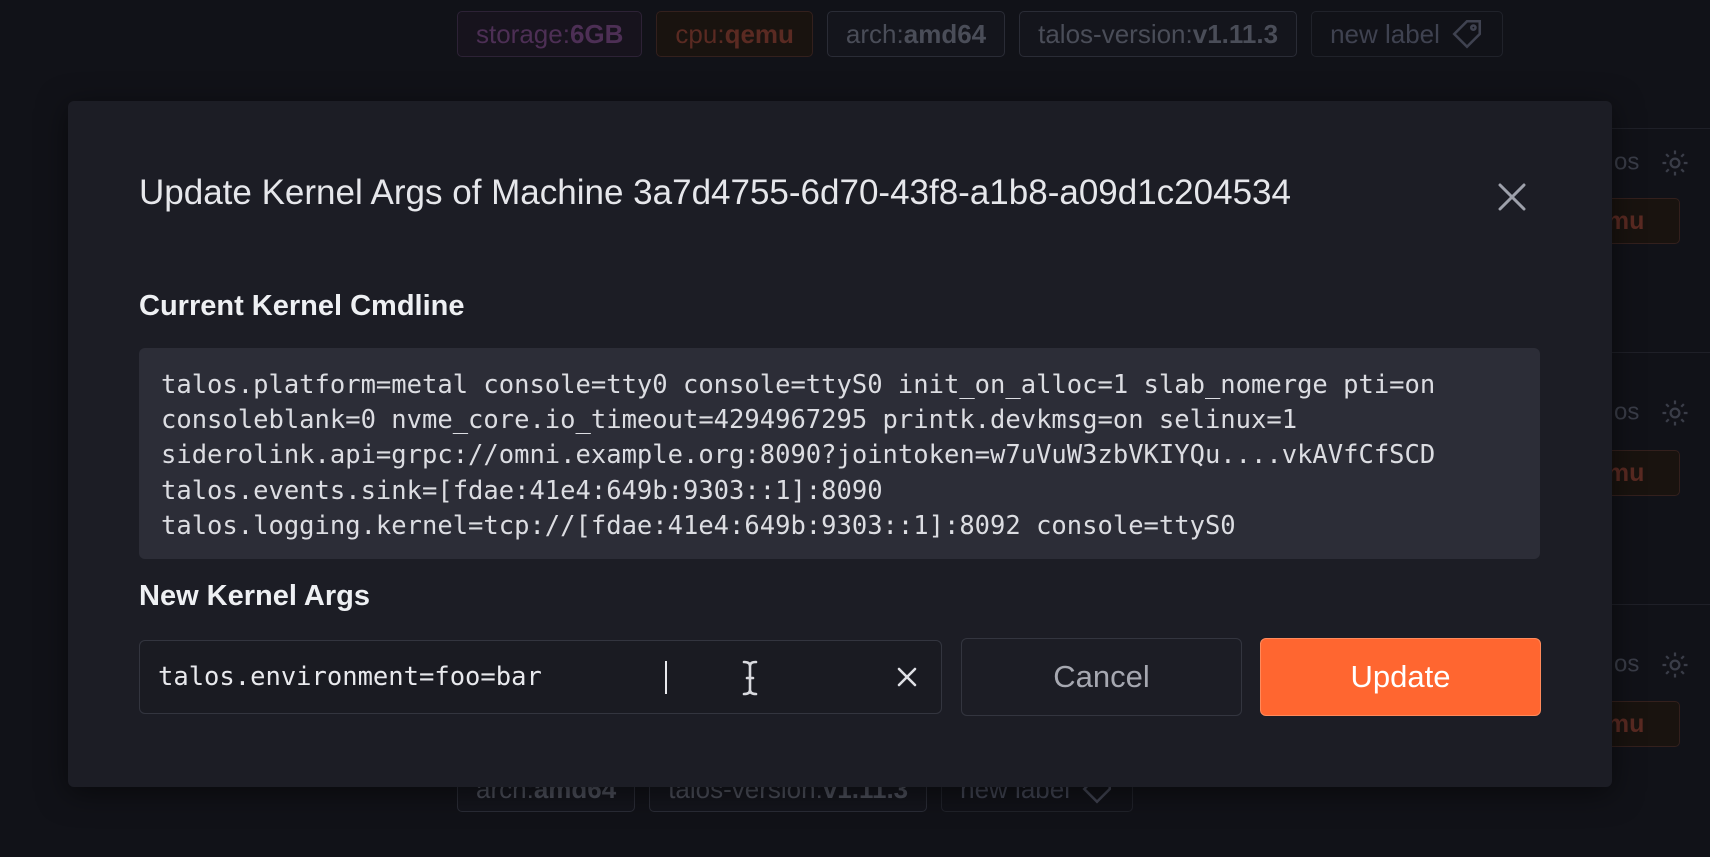  I want to click on bg-label-cpu: cpu: qemu, so click(734, 34).